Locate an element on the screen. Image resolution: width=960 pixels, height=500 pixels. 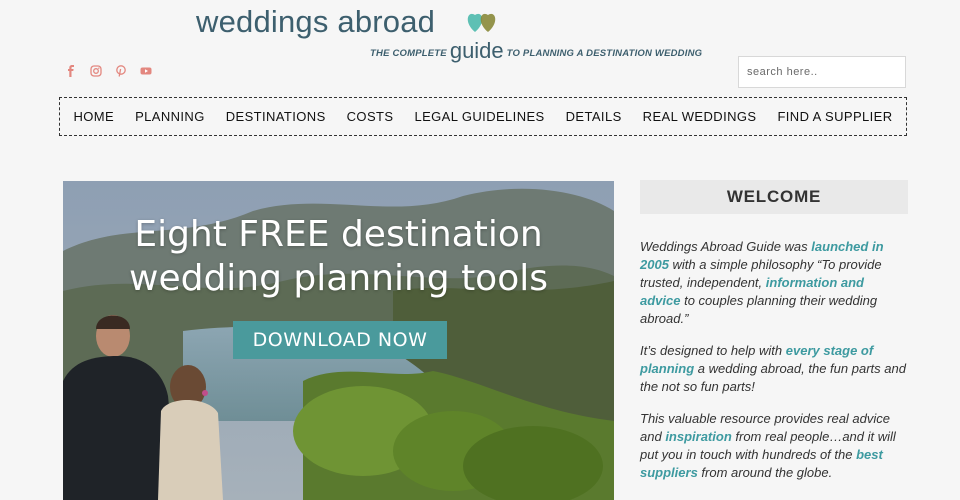
nav-item-destinations: DESTINATIONS is located at coordinates (276, 116).